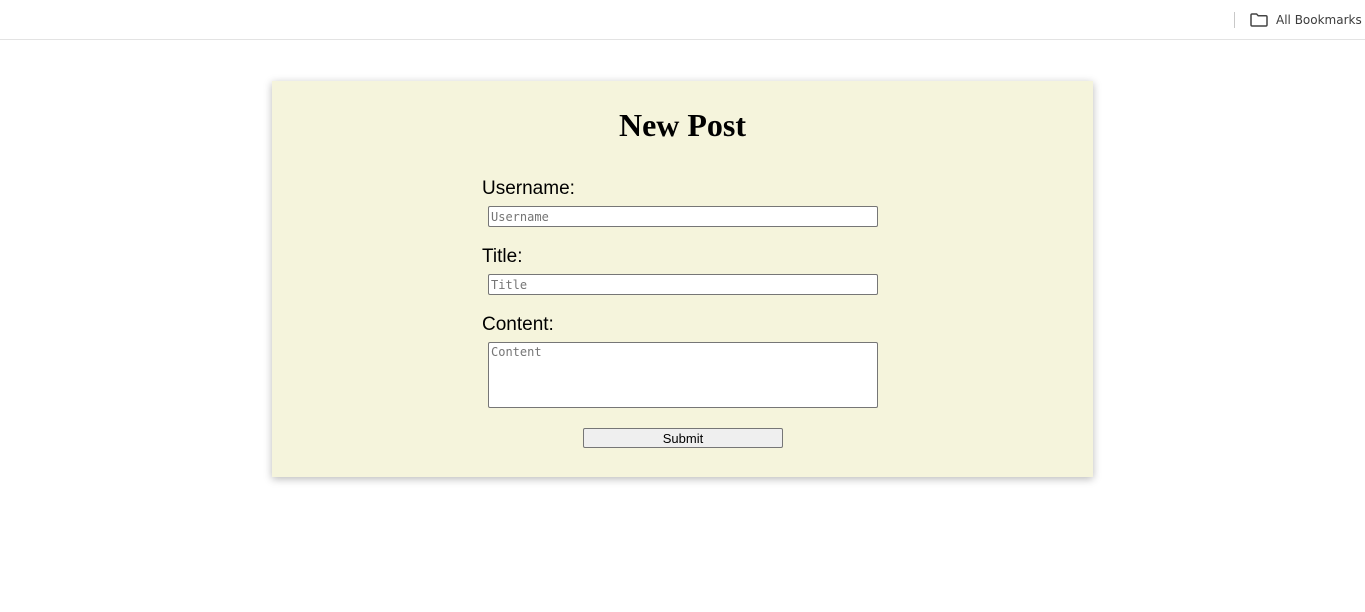 This screenshot has width=1365, height=612. What do you see at coordinates (1259, 20) in the screenshot?
I see `folder-icon` at bounding box center [1259, 20].